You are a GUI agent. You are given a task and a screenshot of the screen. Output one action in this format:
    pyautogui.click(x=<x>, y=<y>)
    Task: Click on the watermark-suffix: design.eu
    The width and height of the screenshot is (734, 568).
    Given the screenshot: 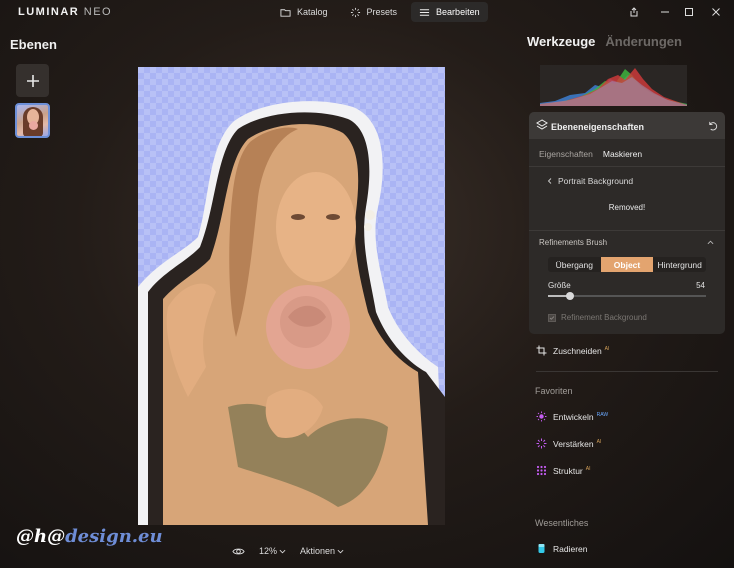 What is the action you would take?
    pyautogui.click(x=114, y=536)
    